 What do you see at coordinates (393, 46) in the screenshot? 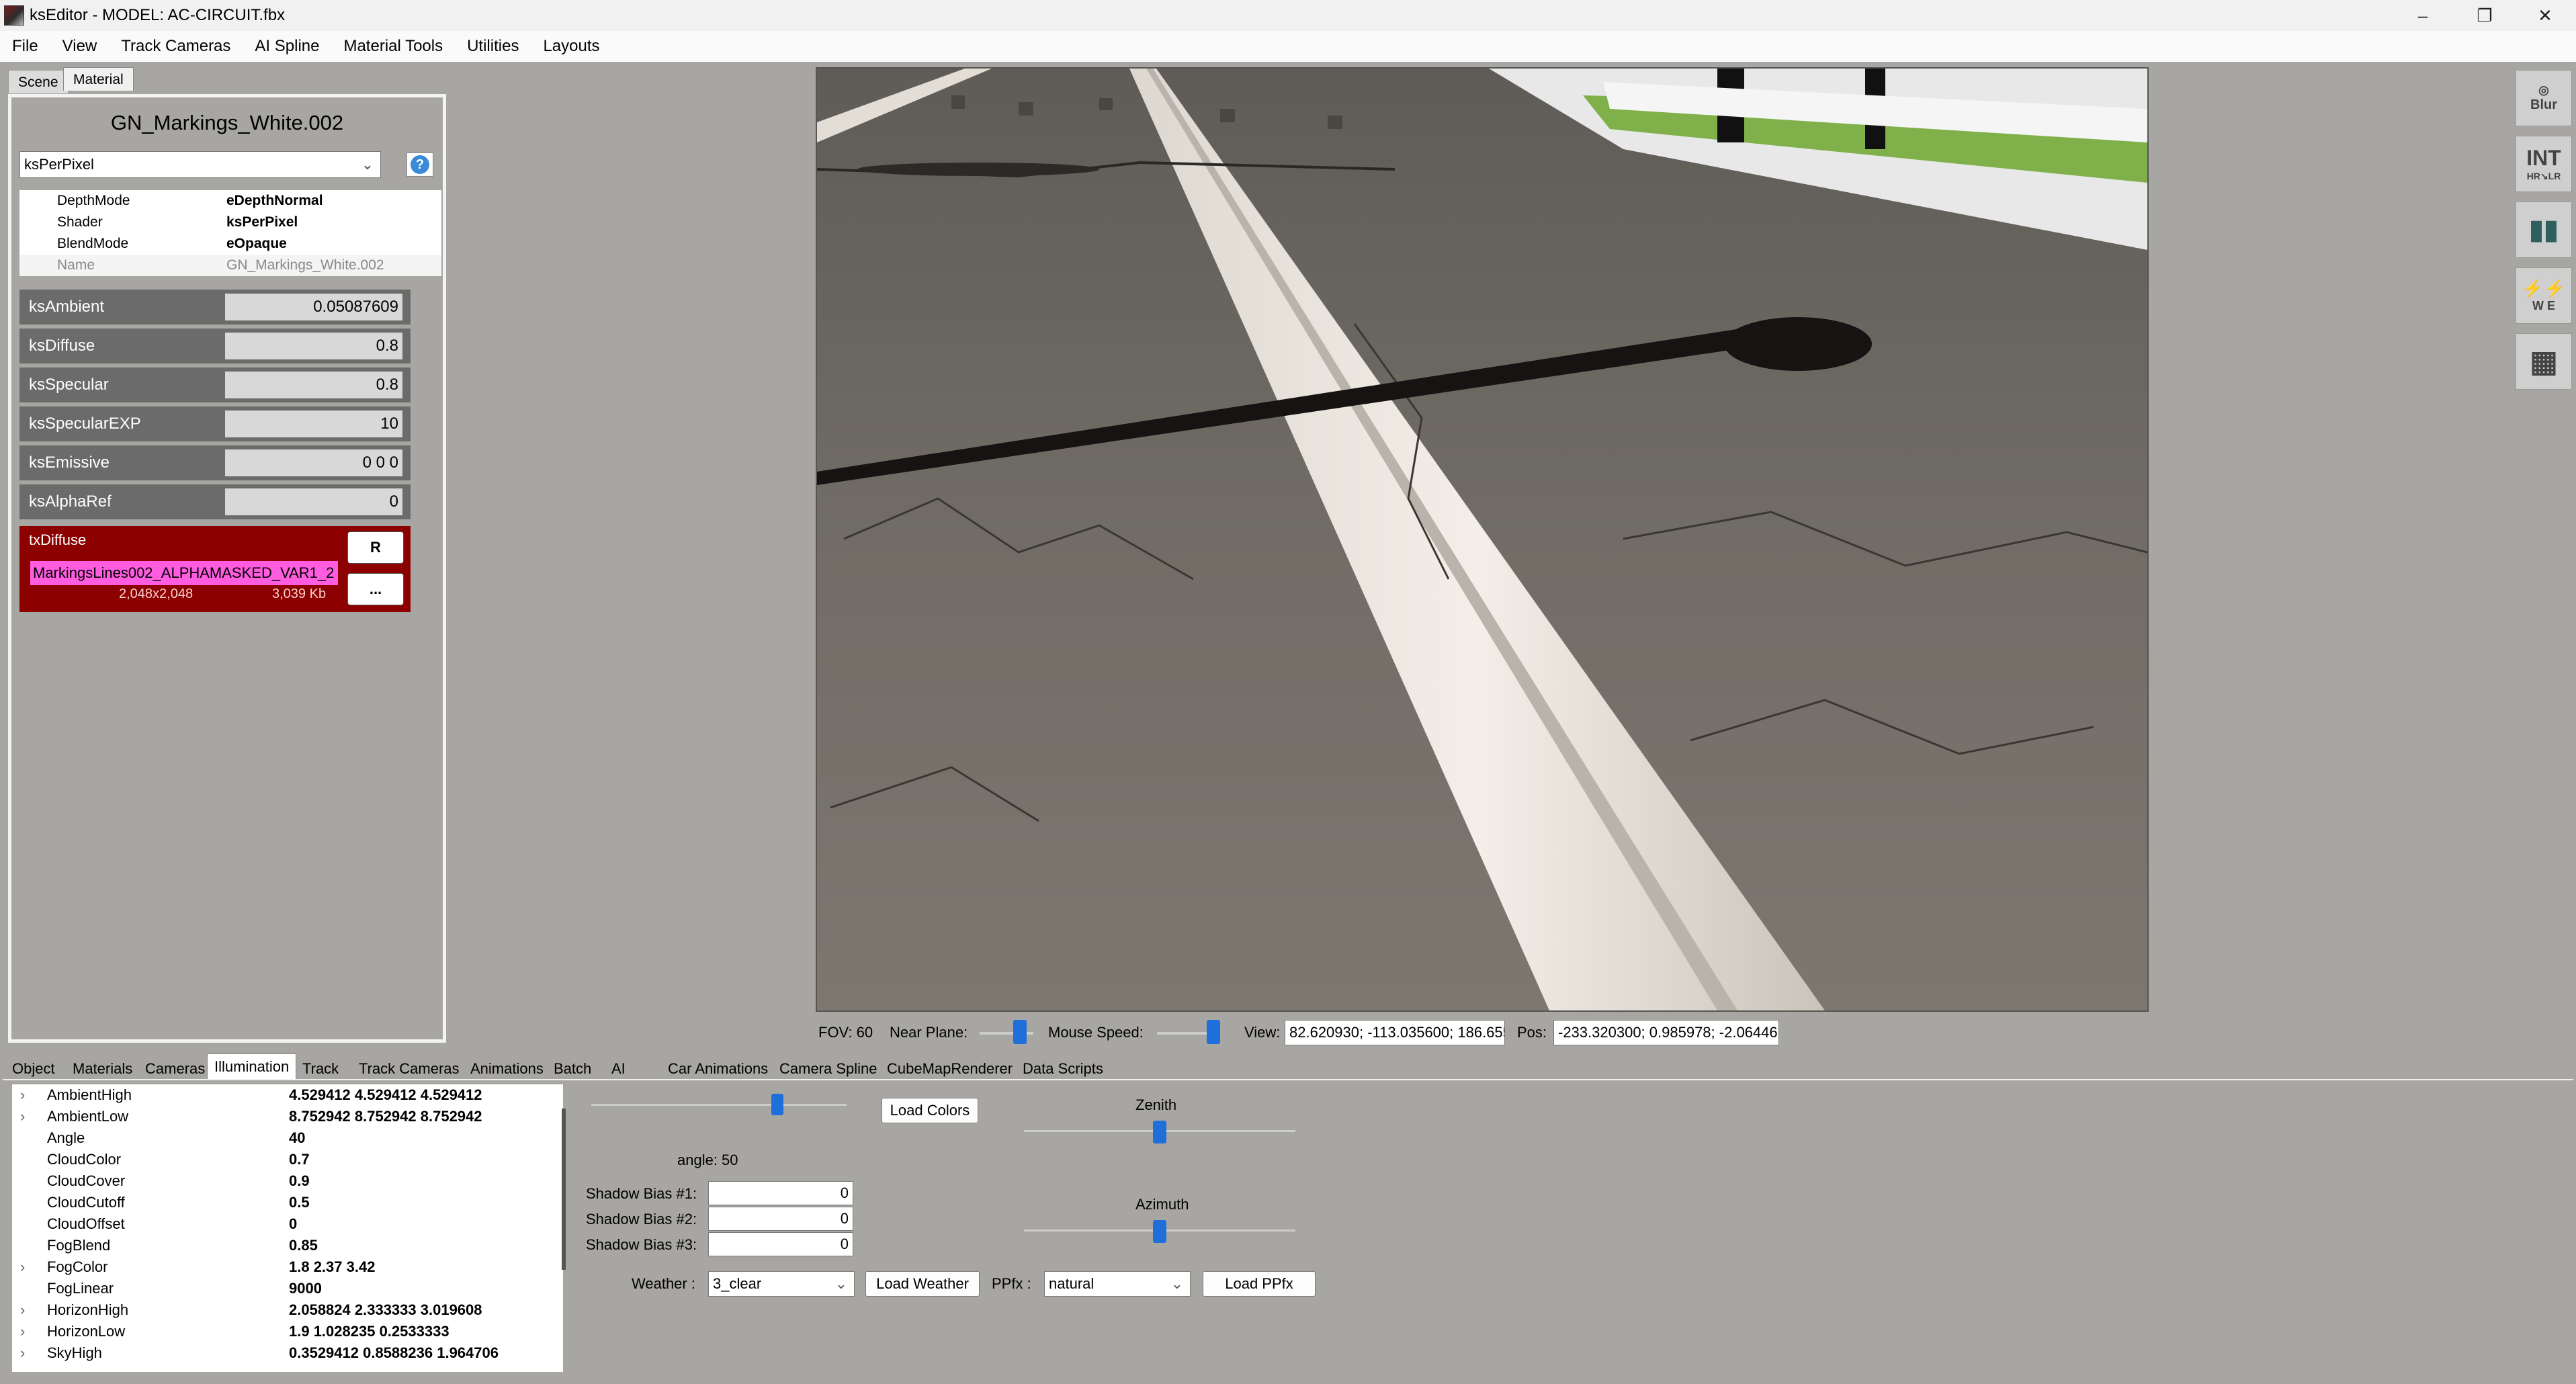
I see `menu-material-tools: Material Tools` at bounding box center [393, 46].